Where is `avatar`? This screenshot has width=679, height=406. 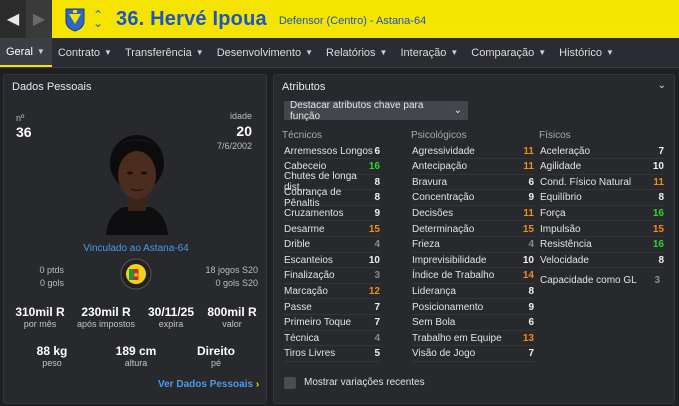 avatar is located at coordinates (137, 178).